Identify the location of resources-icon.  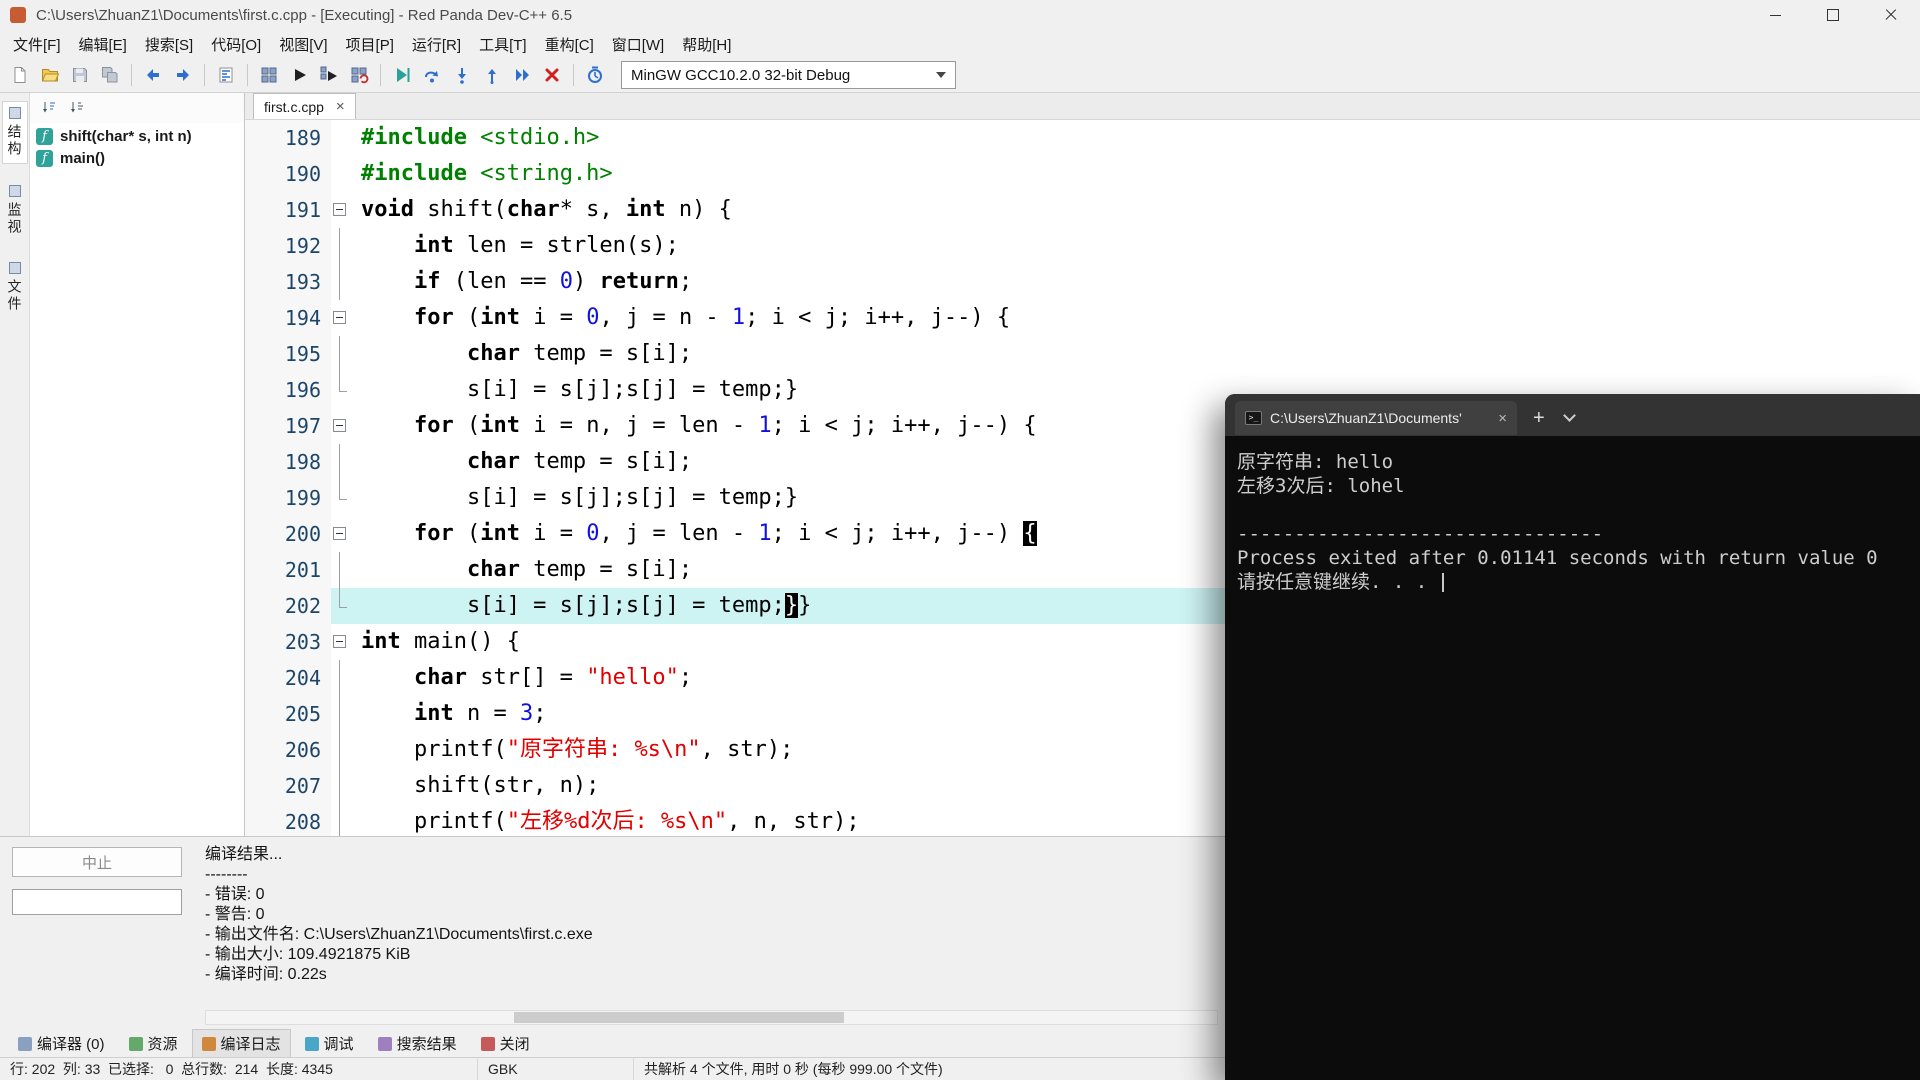
(135, 1043).